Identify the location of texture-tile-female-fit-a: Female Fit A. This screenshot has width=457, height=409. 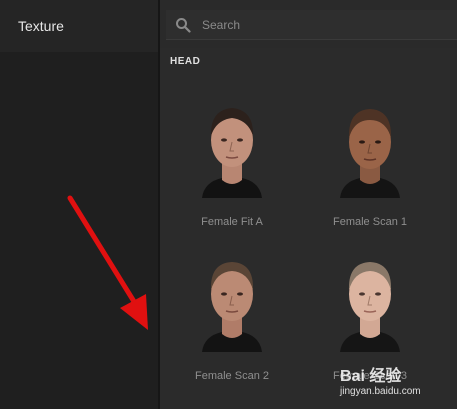
(232, 168).